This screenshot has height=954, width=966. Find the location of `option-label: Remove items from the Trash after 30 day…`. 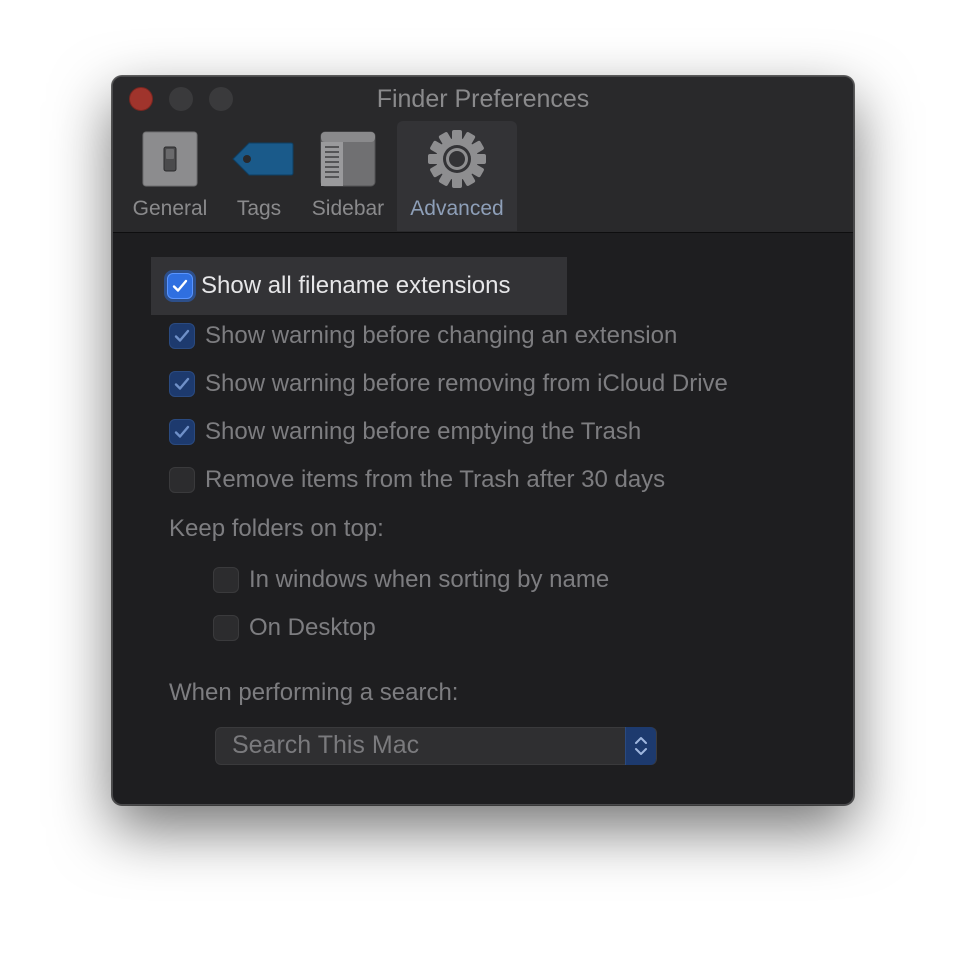

option-label: Remove items from the Trash after 30 day… is located at coordinates (435, 479).